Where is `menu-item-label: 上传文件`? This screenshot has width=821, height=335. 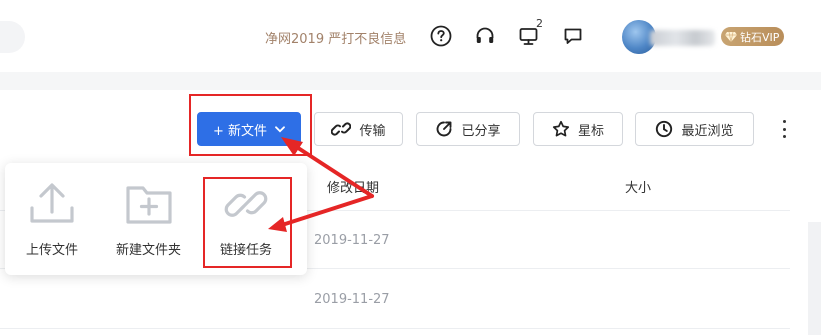
menu-item-label: 上传文件 is located at coordinates (52, 250).